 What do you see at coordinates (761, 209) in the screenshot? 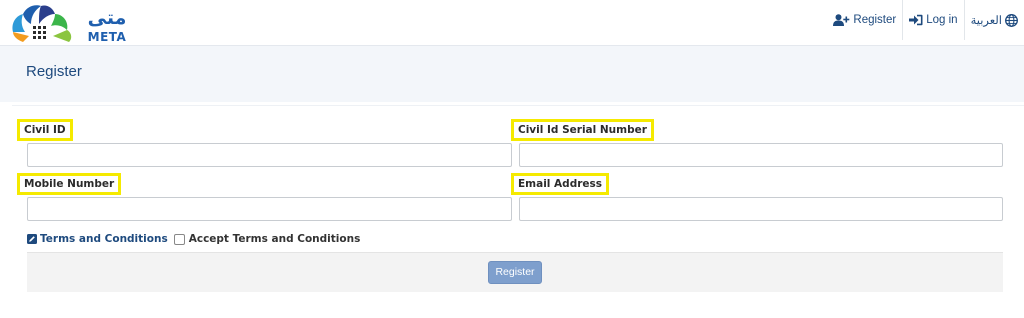
I see `email-address-input` at bounding box center [761, 209].